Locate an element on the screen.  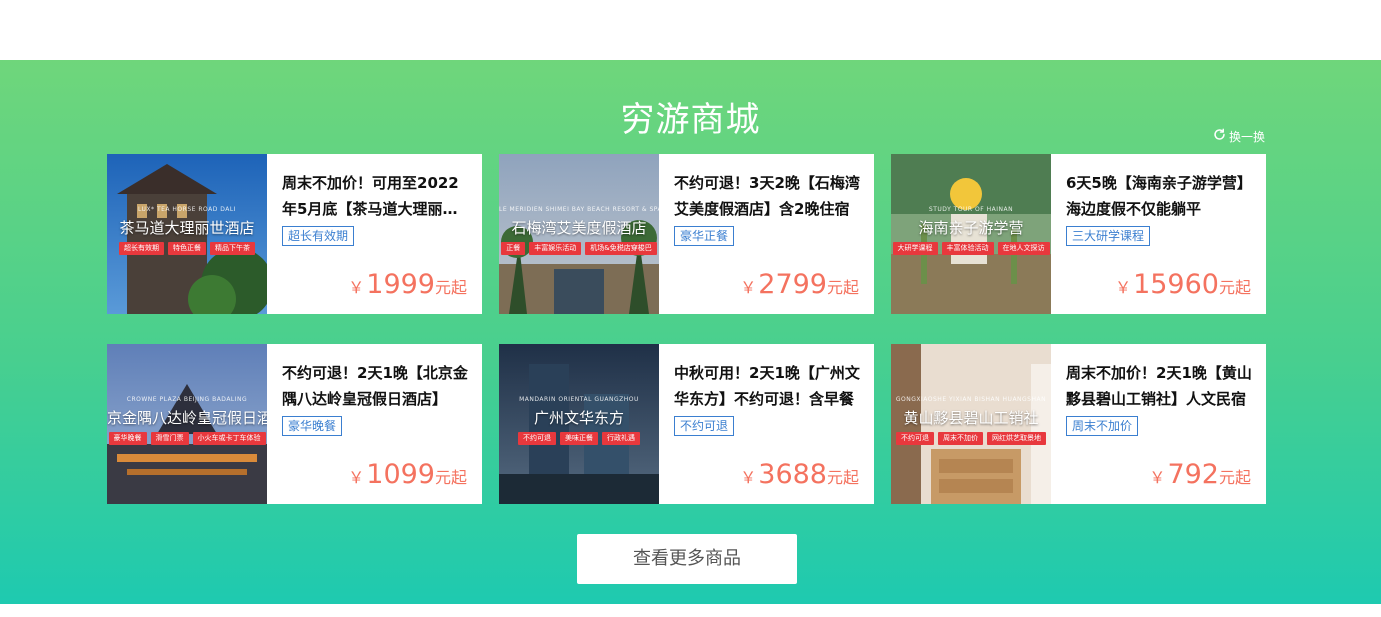
image-subtitle: CROWNE PLAZA BEIJING BADALING is located at coordinates (187, 399).